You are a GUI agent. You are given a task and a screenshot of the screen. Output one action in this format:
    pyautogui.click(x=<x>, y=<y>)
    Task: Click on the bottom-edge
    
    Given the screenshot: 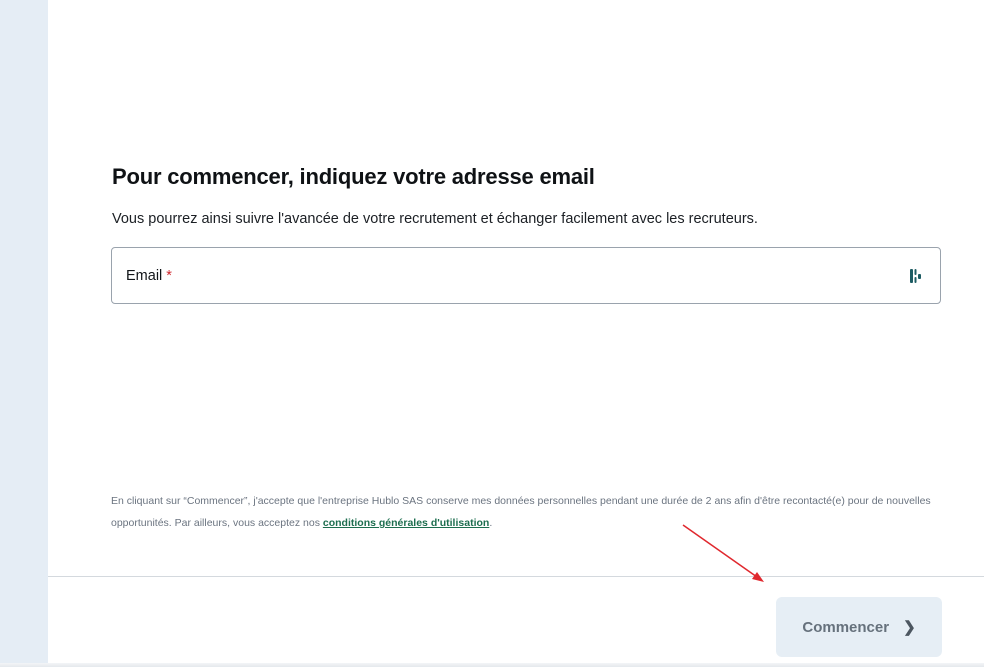 What is the action you would take?
    pyautogui.click(x=492, y=665)
    